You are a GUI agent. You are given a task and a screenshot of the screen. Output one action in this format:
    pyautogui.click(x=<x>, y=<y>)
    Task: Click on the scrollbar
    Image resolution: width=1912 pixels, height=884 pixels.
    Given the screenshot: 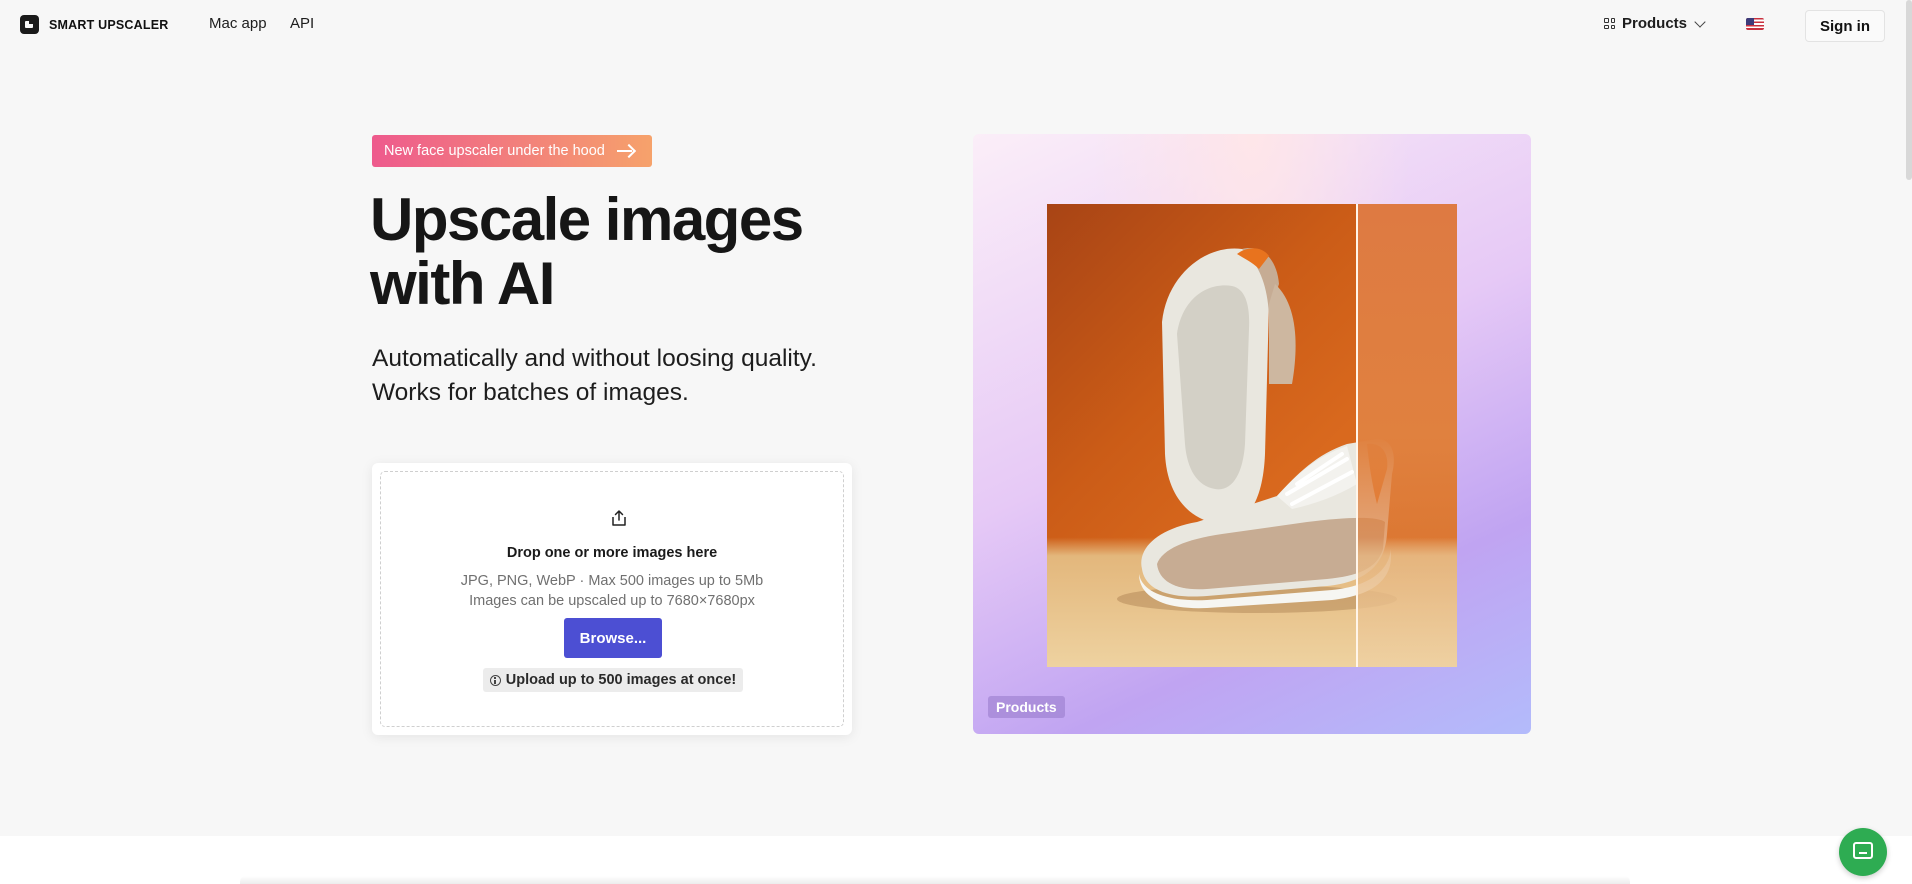 What is the action you would take?
    pyautogui.click(x=1909, y=90)
    